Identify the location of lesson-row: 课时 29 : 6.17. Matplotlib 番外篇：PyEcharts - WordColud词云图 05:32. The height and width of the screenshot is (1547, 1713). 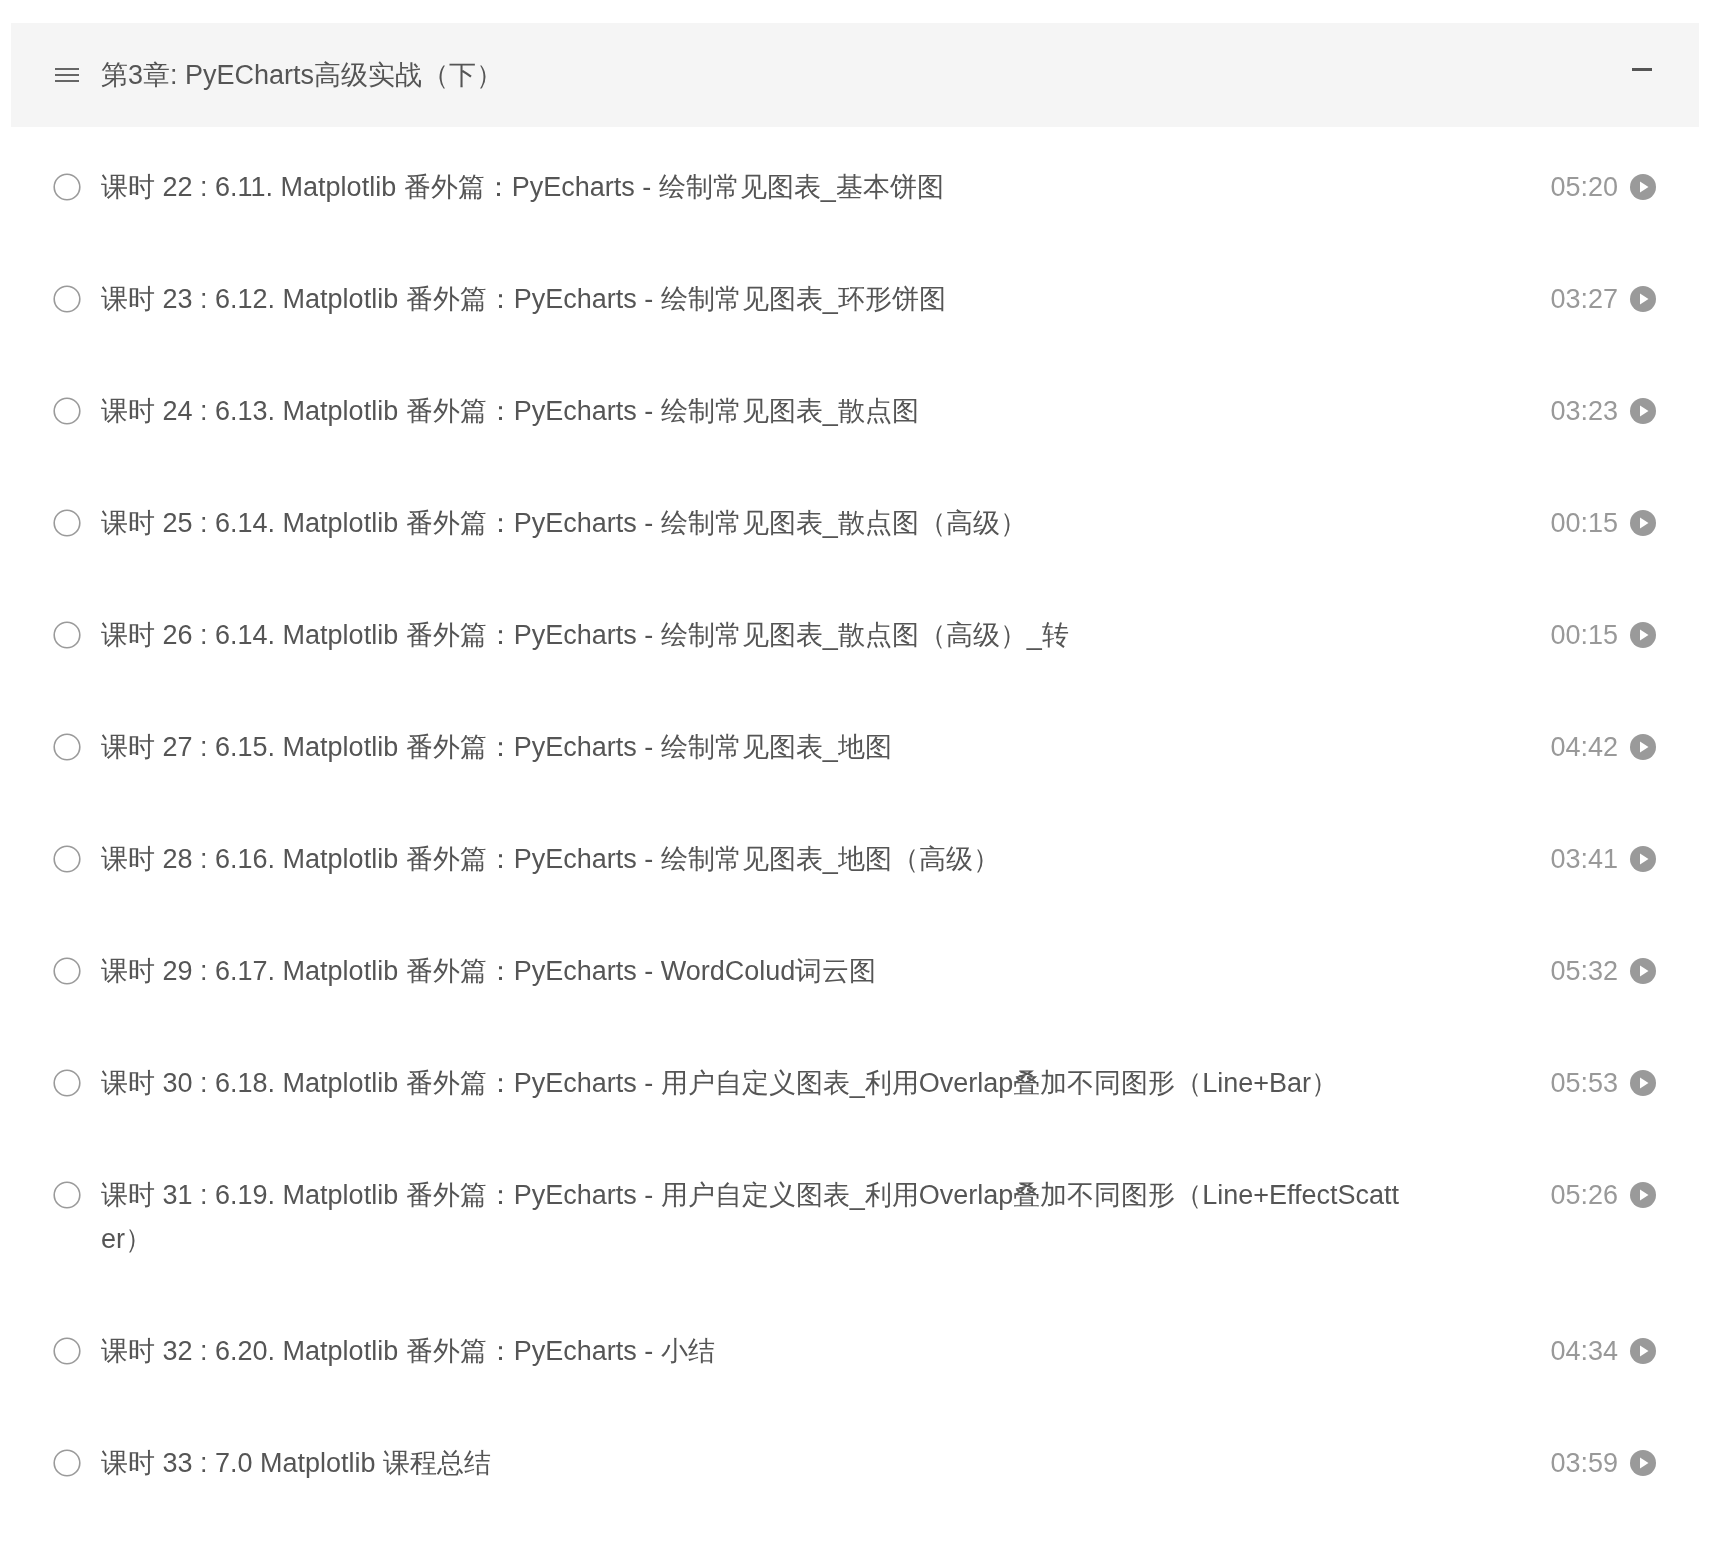
(855, 971).